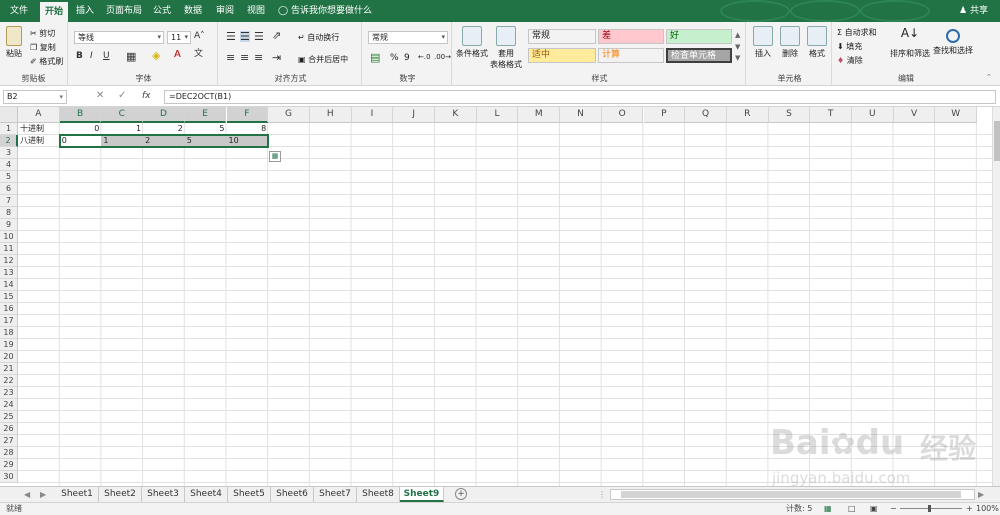  What do you see at coordinates (39, 129) in the screenshot?
I see `cell-A1: 十进制` at bounding box center [39, 129].